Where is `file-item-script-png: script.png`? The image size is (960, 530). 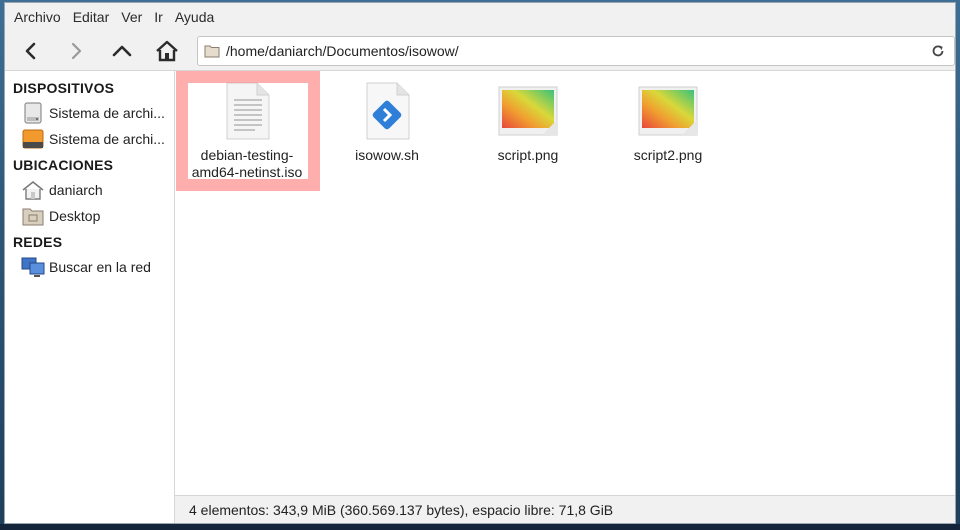
file-item-script-png: script.png is located at coordinates (528, 122).